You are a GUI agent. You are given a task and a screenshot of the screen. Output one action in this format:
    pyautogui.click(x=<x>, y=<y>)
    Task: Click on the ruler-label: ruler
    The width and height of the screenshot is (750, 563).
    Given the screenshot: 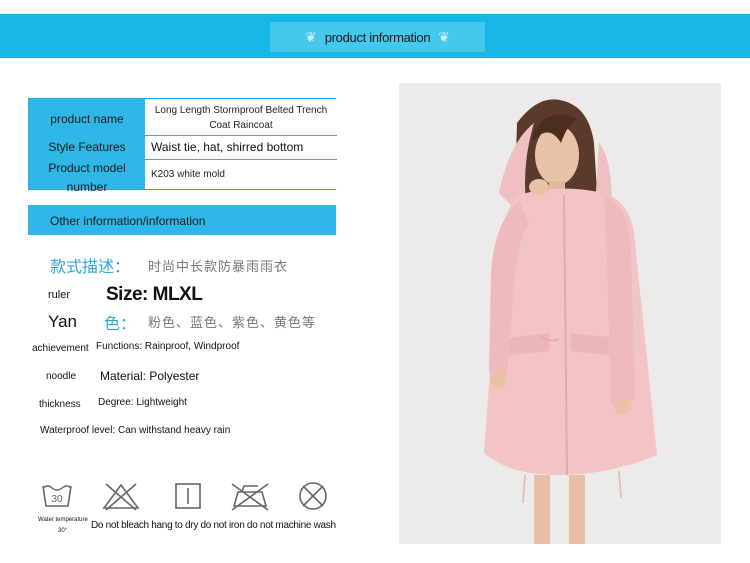 What is the action you would take?
    pyautogui.click(x=59, y=295)
    